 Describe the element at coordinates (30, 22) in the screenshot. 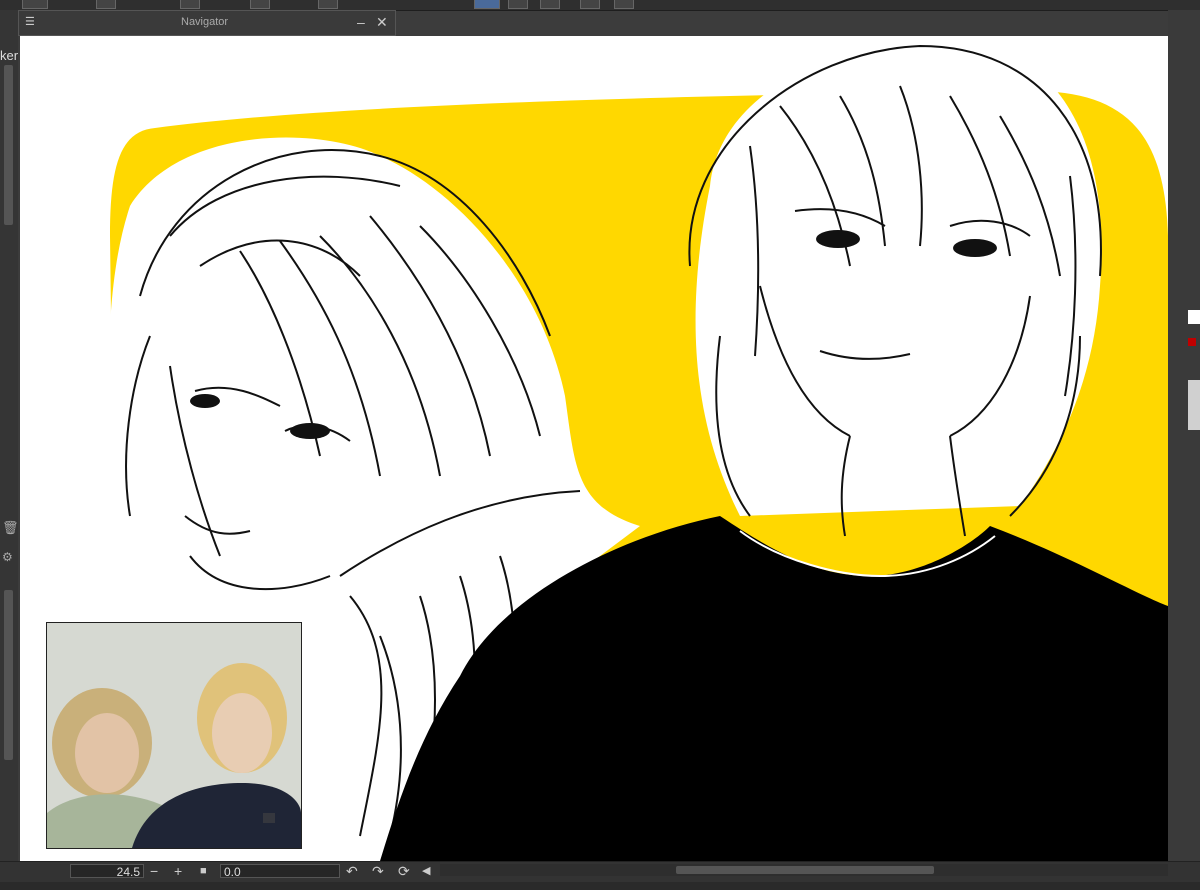

I see `hamburger-icon: ☰` at that location.